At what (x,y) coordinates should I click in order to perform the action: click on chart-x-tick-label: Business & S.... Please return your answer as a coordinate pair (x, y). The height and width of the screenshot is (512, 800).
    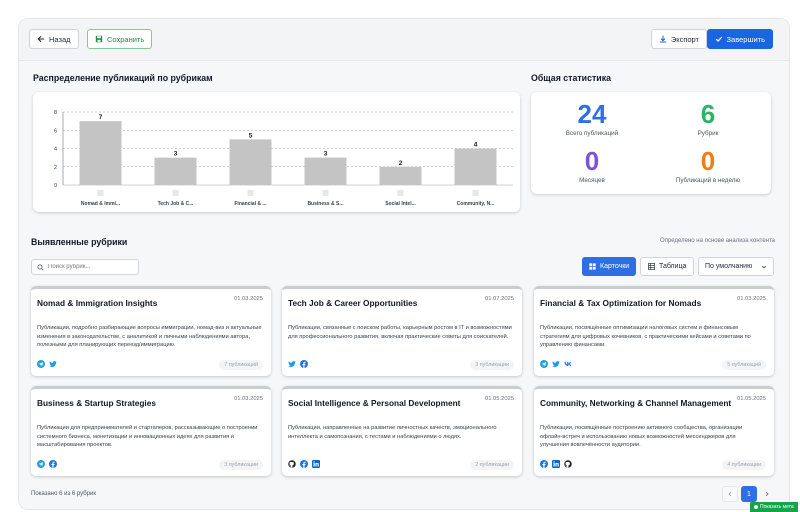
    Looking at the image, I should click on (325, 204).